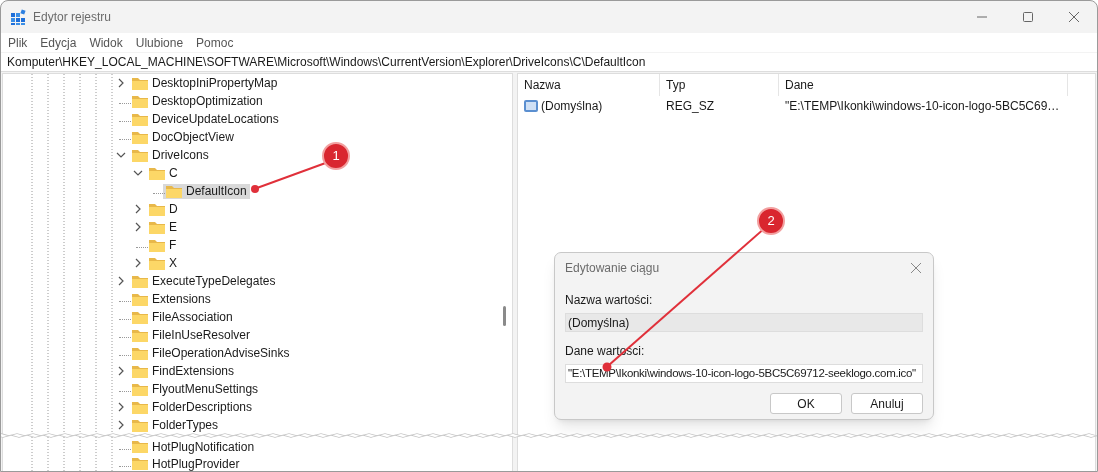 The image size is (1098, 472). What do you see at coordinates (193, 446) in the screenshot?
I see `tree-item: HotPlugNotification` at bounding box center [193, 446].